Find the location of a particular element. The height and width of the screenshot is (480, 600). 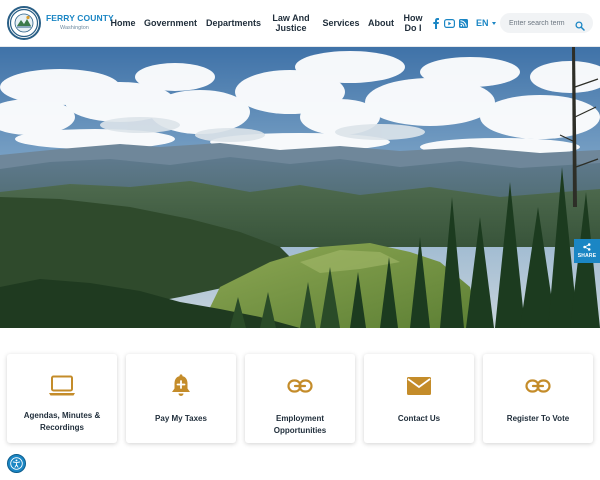

nav-departments: Departments is located at coordinates (233, 23).